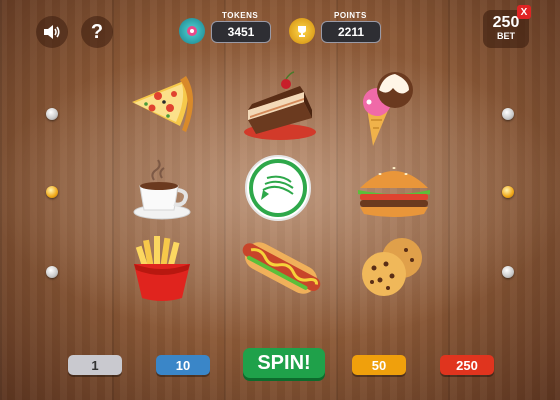 This screenshot has height=400, width=560. Describe the element at coordinates (52, 192) in the screenshot. I see `row-2-left-indicator` at that location.